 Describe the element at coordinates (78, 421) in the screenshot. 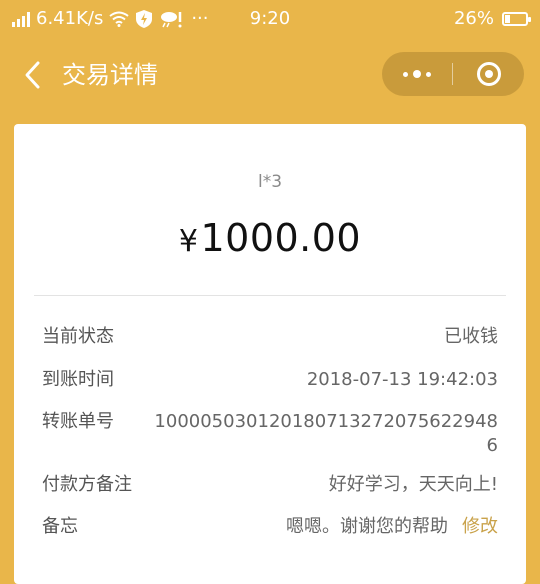

I see `order-label: 转账单号` at that location.